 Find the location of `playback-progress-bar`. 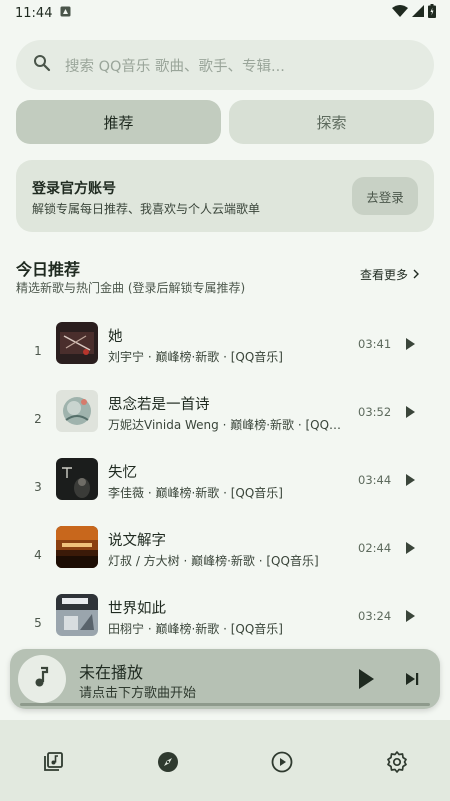

playback-progress-bar is located at coordinates (225, 704).